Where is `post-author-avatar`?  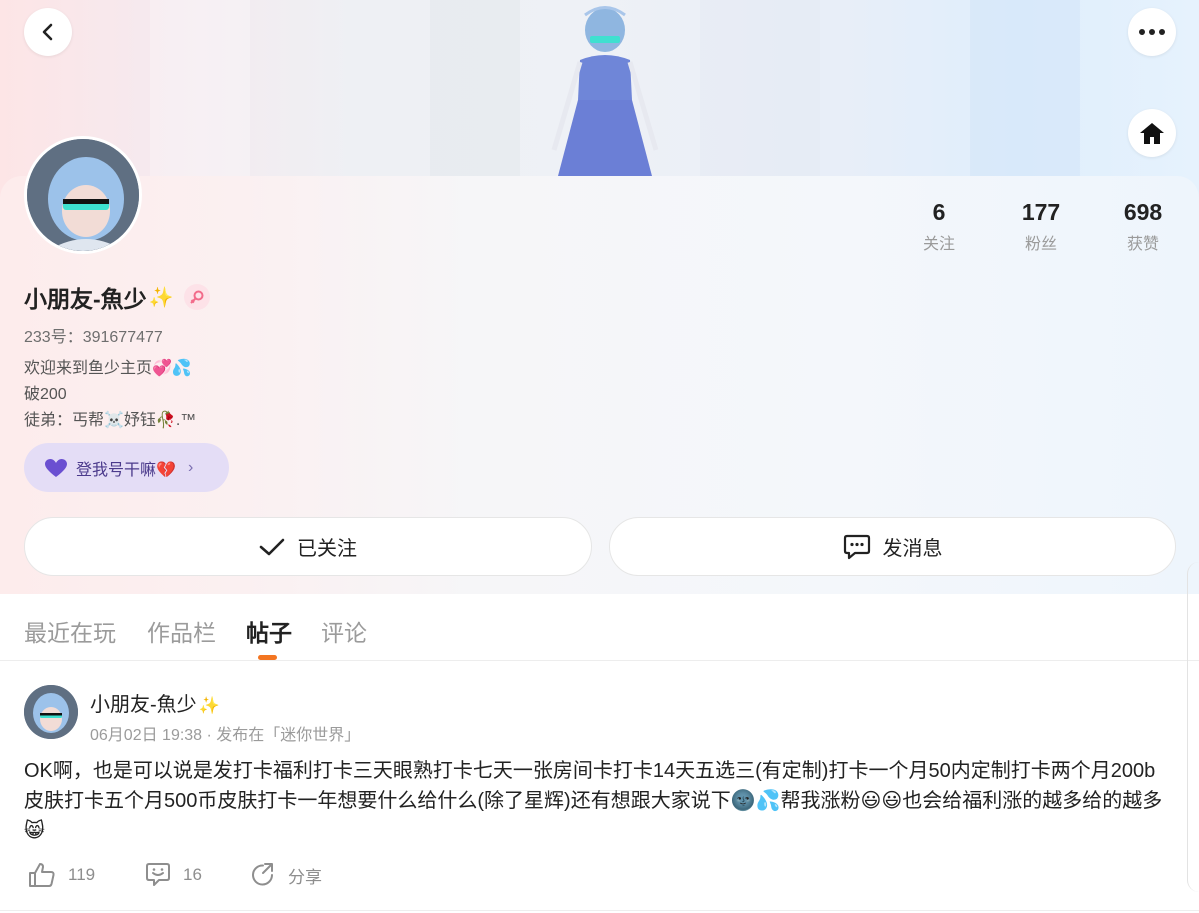 post-author-avatar is located at coordinates (51, 712).